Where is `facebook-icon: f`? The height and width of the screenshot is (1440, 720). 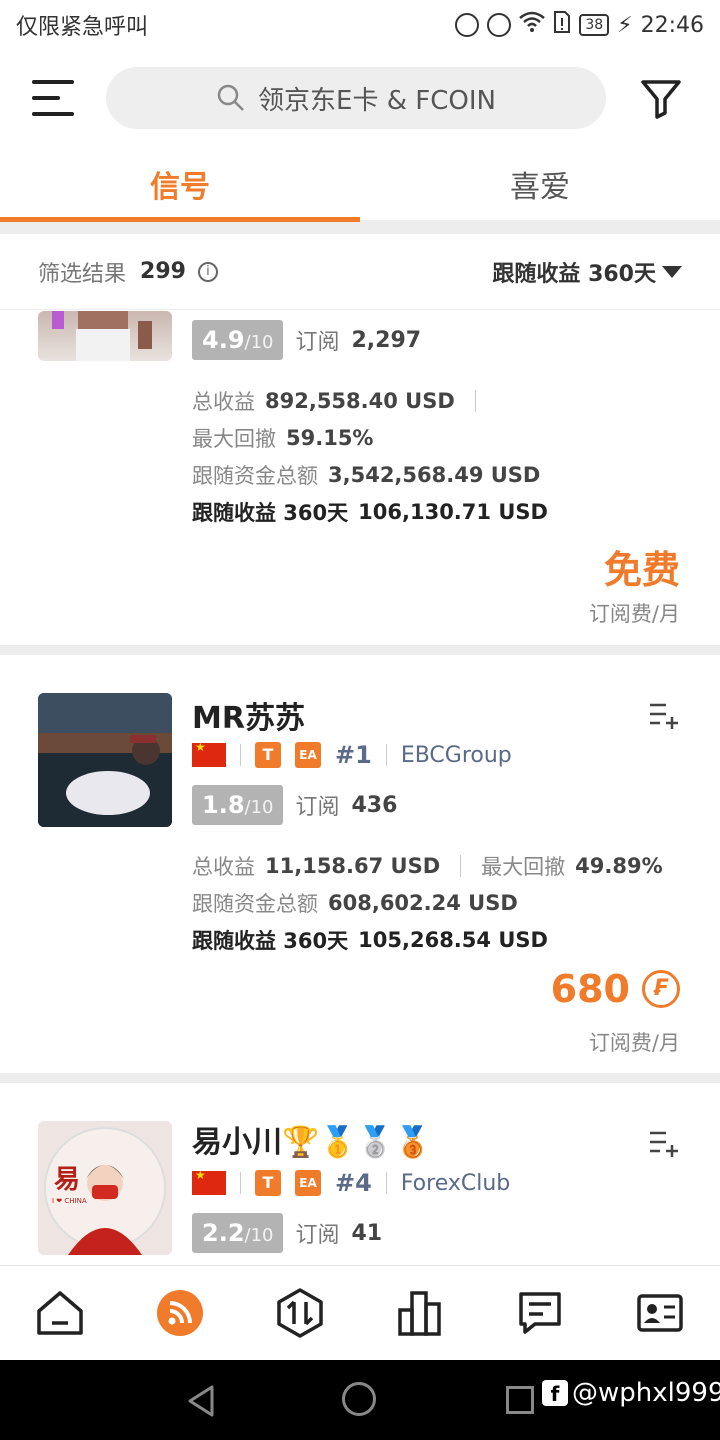
facebook-icon: f is located at coordinates (555, 1393).